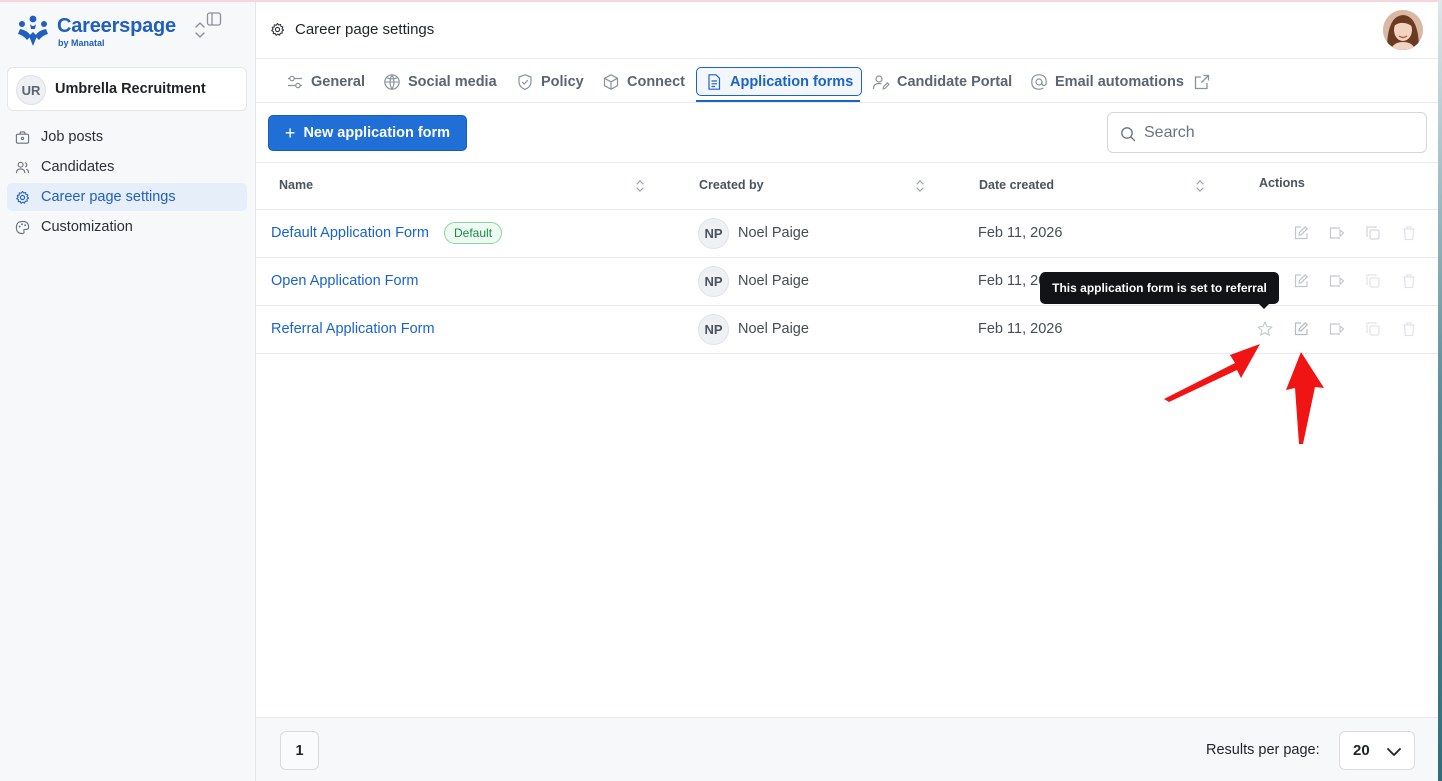 This screenshot has width=1442, height=781. Describe the element at coordinates (955, 81) in the screenshot. I see `tab-label: Candidate Portal` at that location.